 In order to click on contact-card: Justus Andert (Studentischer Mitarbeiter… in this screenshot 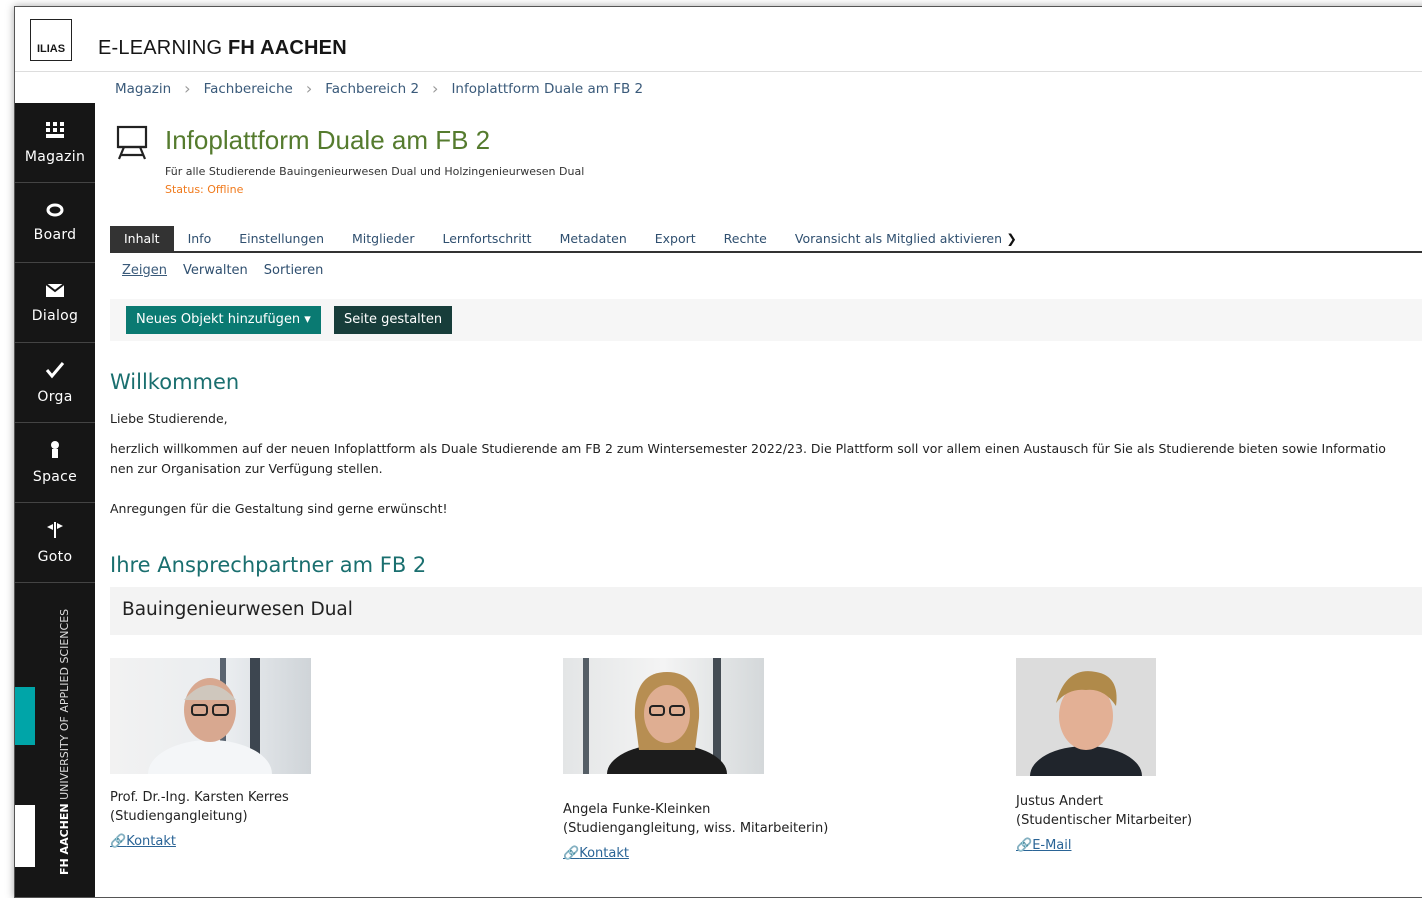, I will do `click(1104, 755)`.